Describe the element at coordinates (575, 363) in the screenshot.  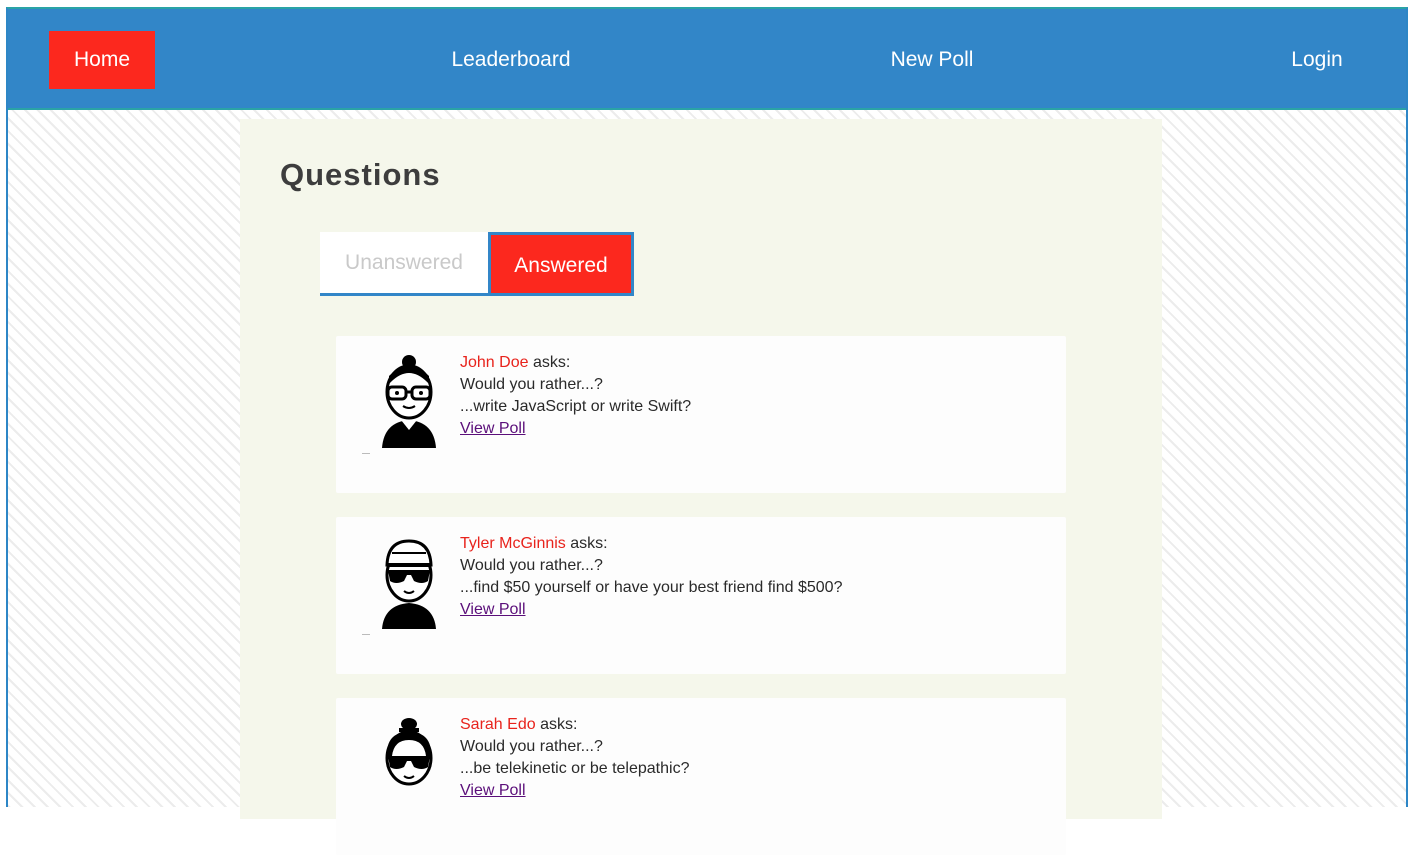
I see `question-header: John Doe asks:` at that location.